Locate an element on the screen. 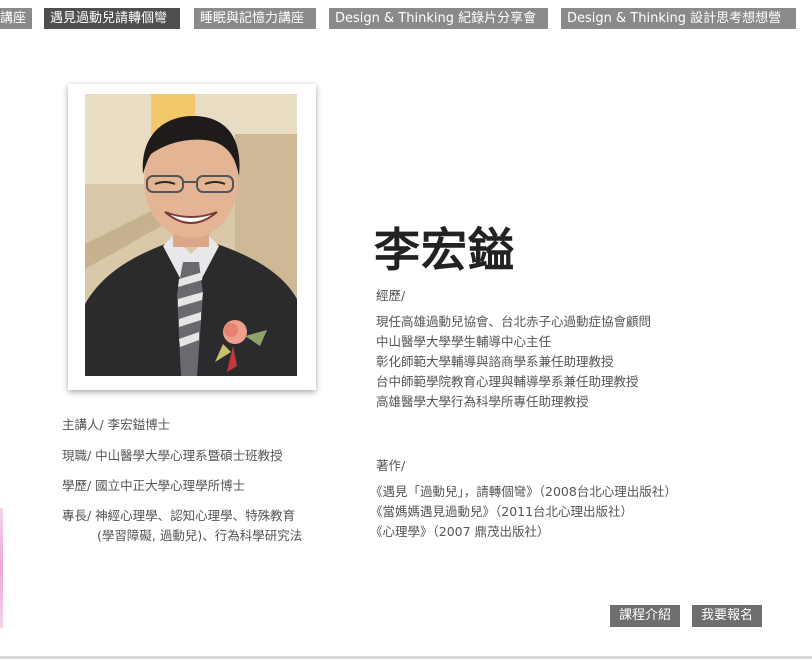 The image size is (812, 661). presenter-text: 主講人/ 李宏鎰博士 is located at coordinates (116, 424).